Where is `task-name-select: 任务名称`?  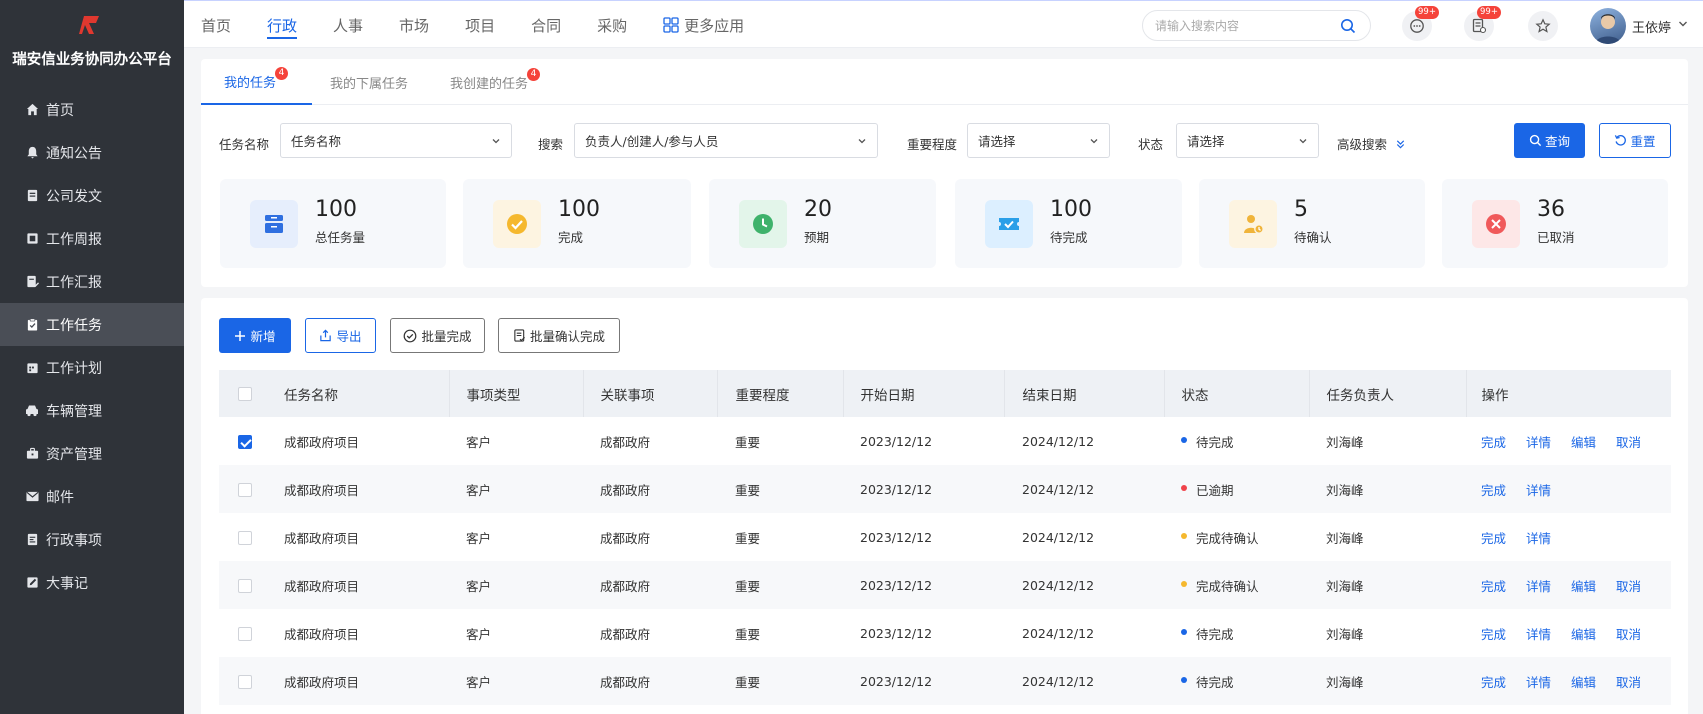 task-name-select: 任务名称 is located at coordinates (396, 140).